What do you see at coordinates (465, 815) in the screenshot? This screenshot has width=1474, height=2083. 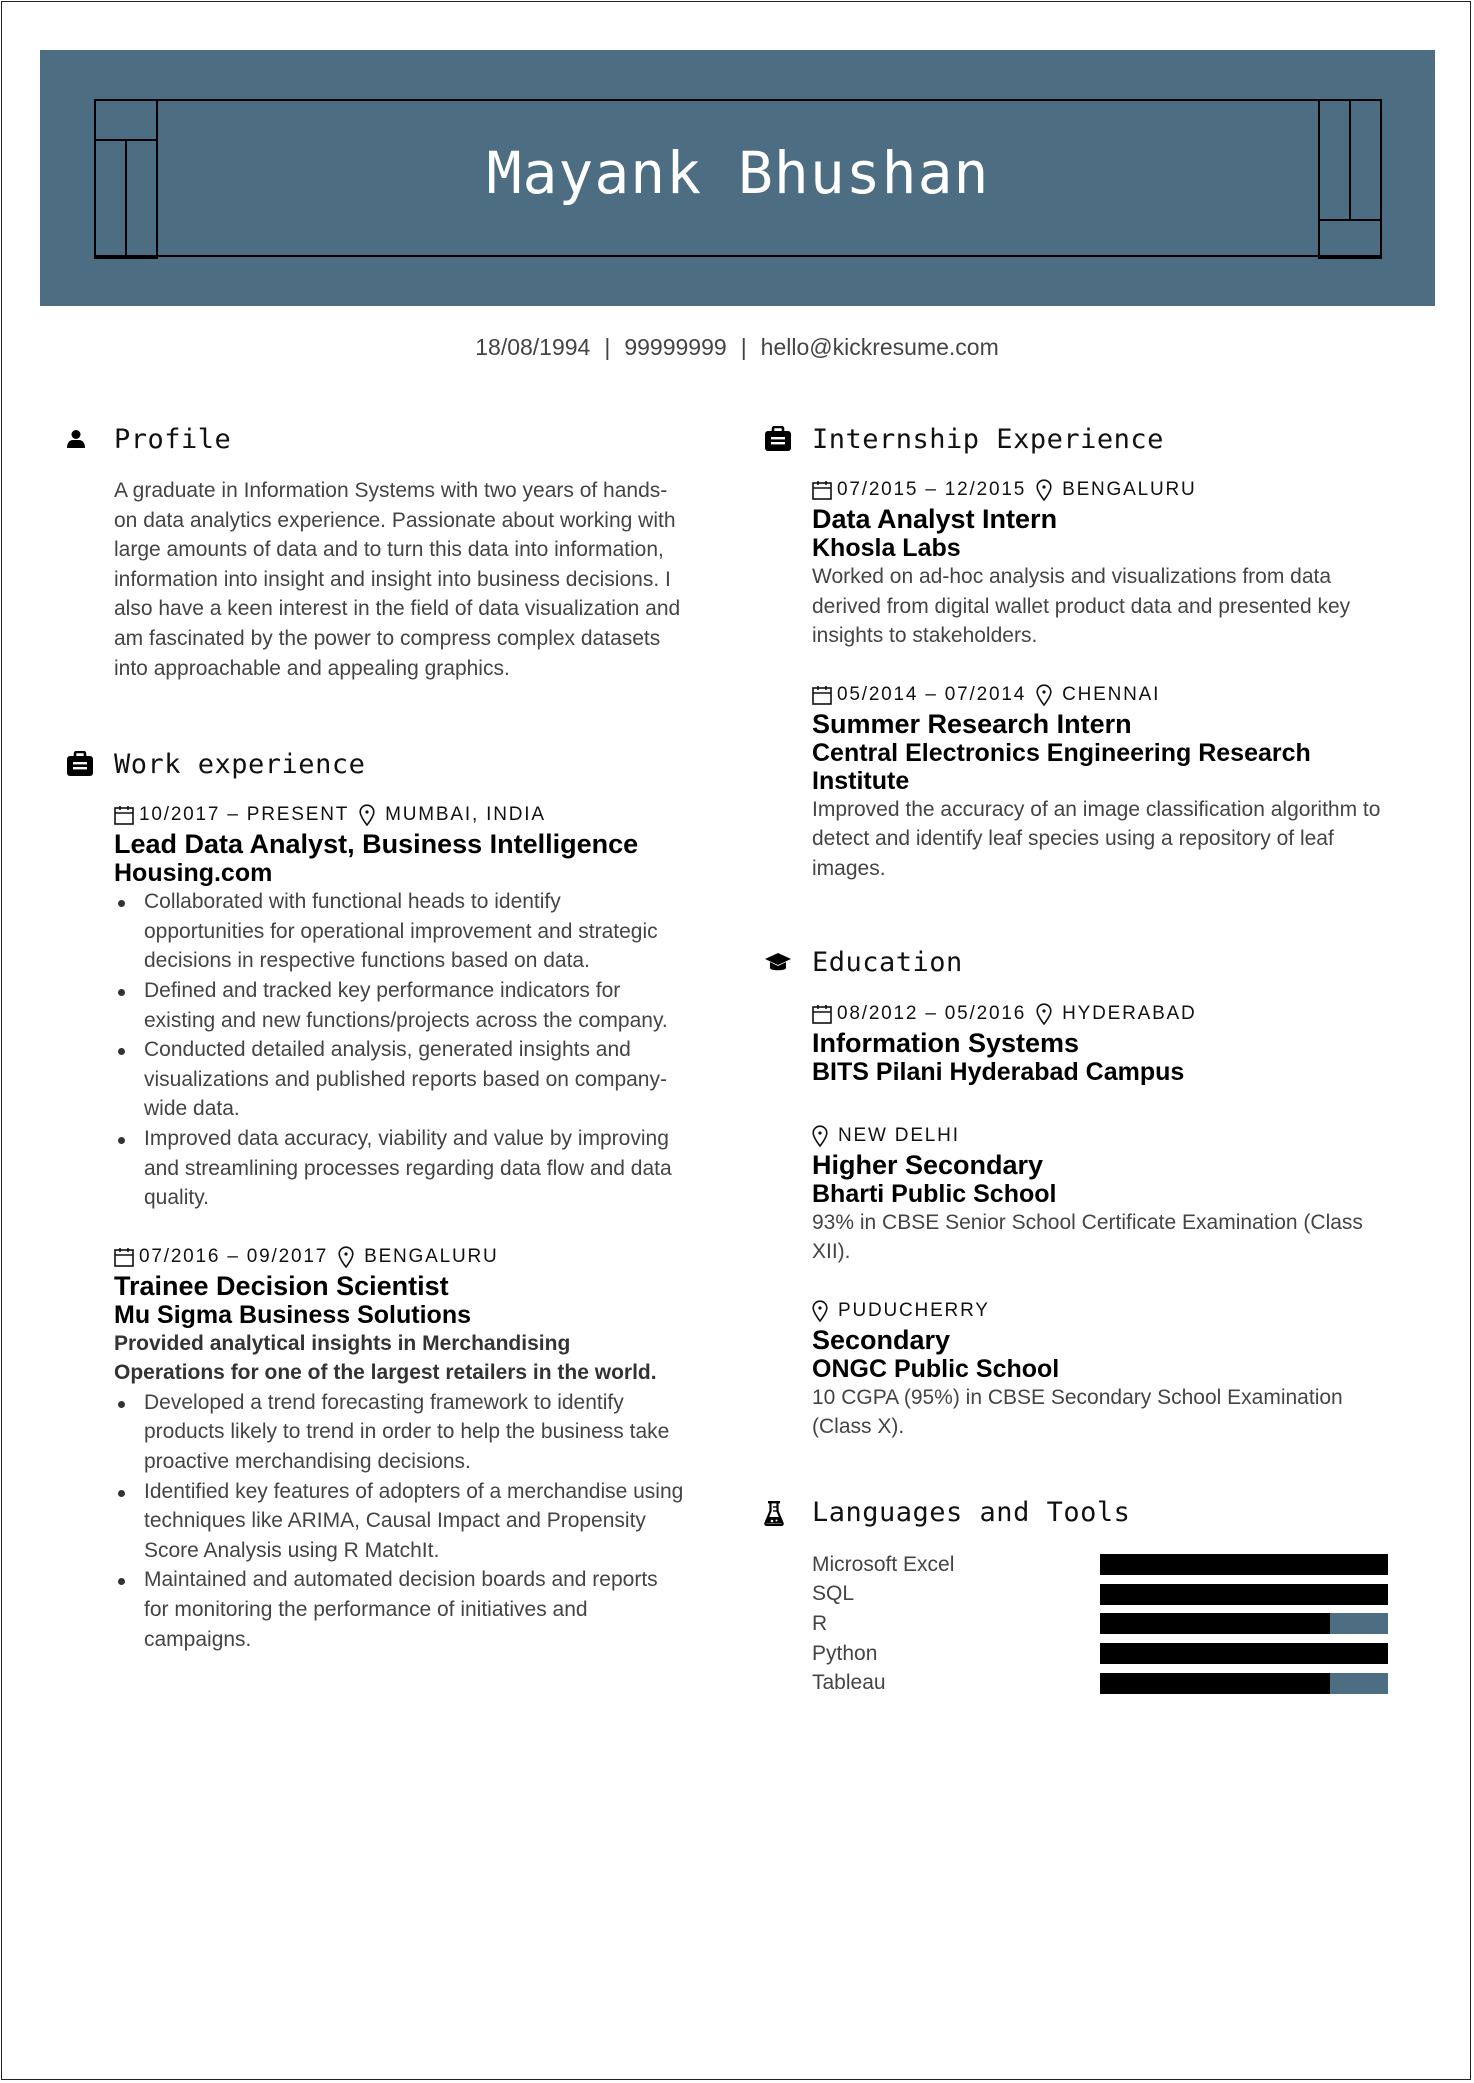 I see `entry-location: MUMBAI, INDIA` at bounding box center [465, 815].